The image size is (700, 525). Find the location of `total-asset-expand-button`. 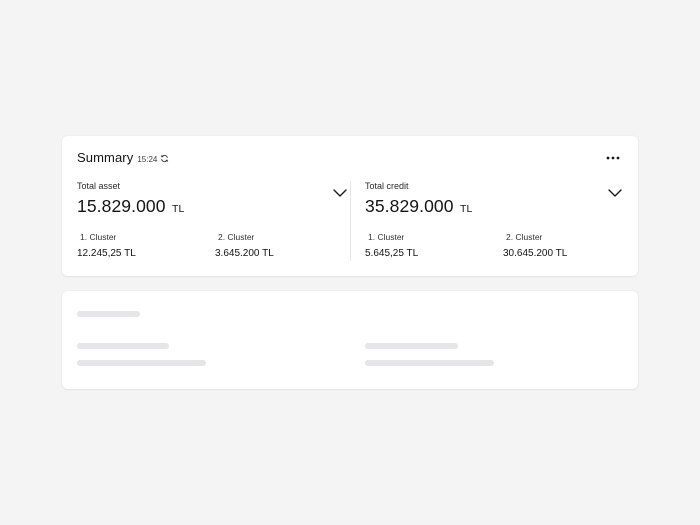

total-asset-expand-button is located at coordinates (340, 193).